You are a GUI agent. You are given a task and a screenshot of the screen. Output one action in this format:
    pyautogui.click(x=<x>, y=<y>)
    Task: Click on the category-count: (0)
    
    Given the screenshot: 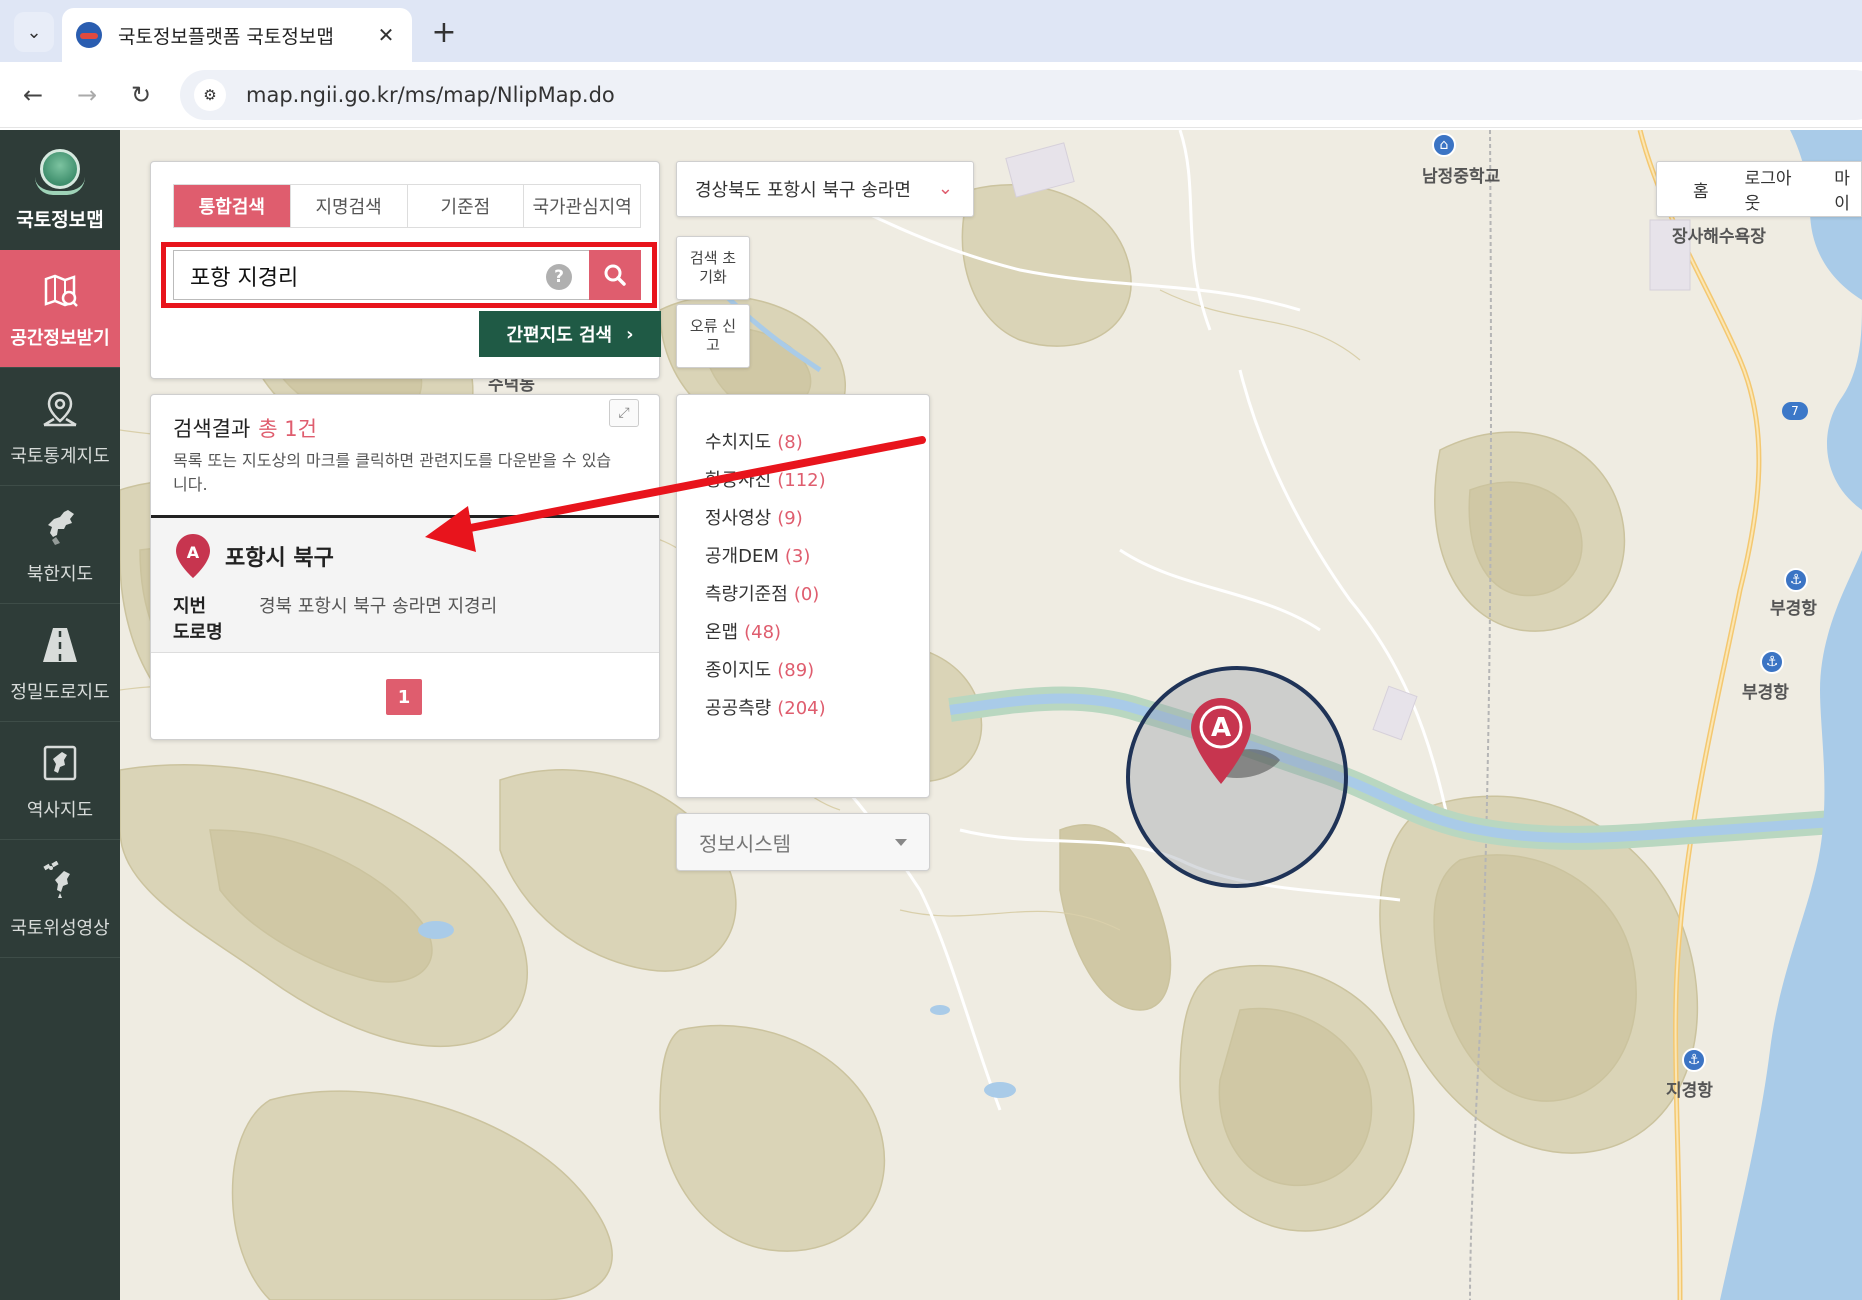 What is the action you would take?
    pyautogui.click(x=806, y=594)
    